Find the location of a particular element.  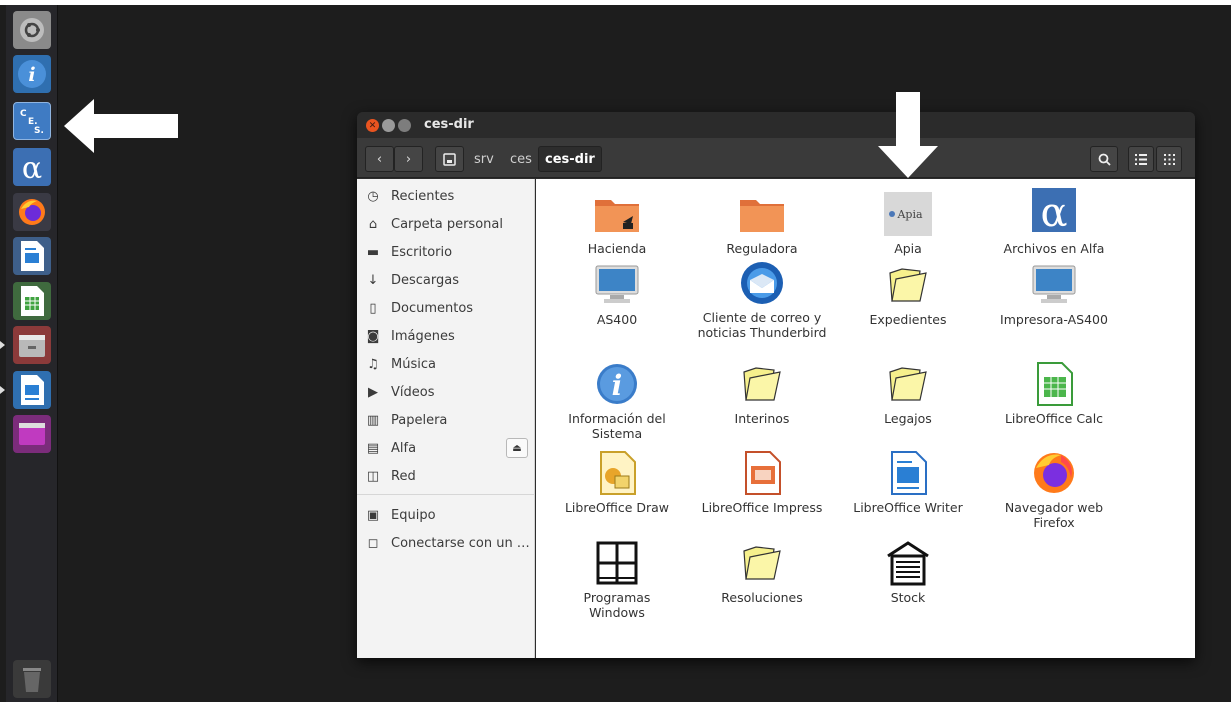

document-icon: ▯ is located at coordinates (373, 308).